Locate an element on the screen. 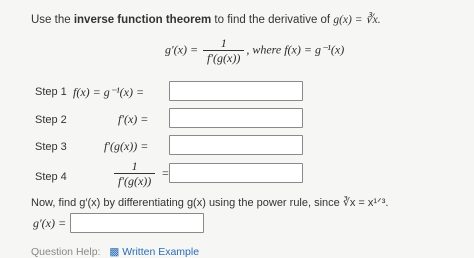 This screenshot has width=474, height=258. prompt-function: g(x) = ∛x. is located at coordinates (357, 20).